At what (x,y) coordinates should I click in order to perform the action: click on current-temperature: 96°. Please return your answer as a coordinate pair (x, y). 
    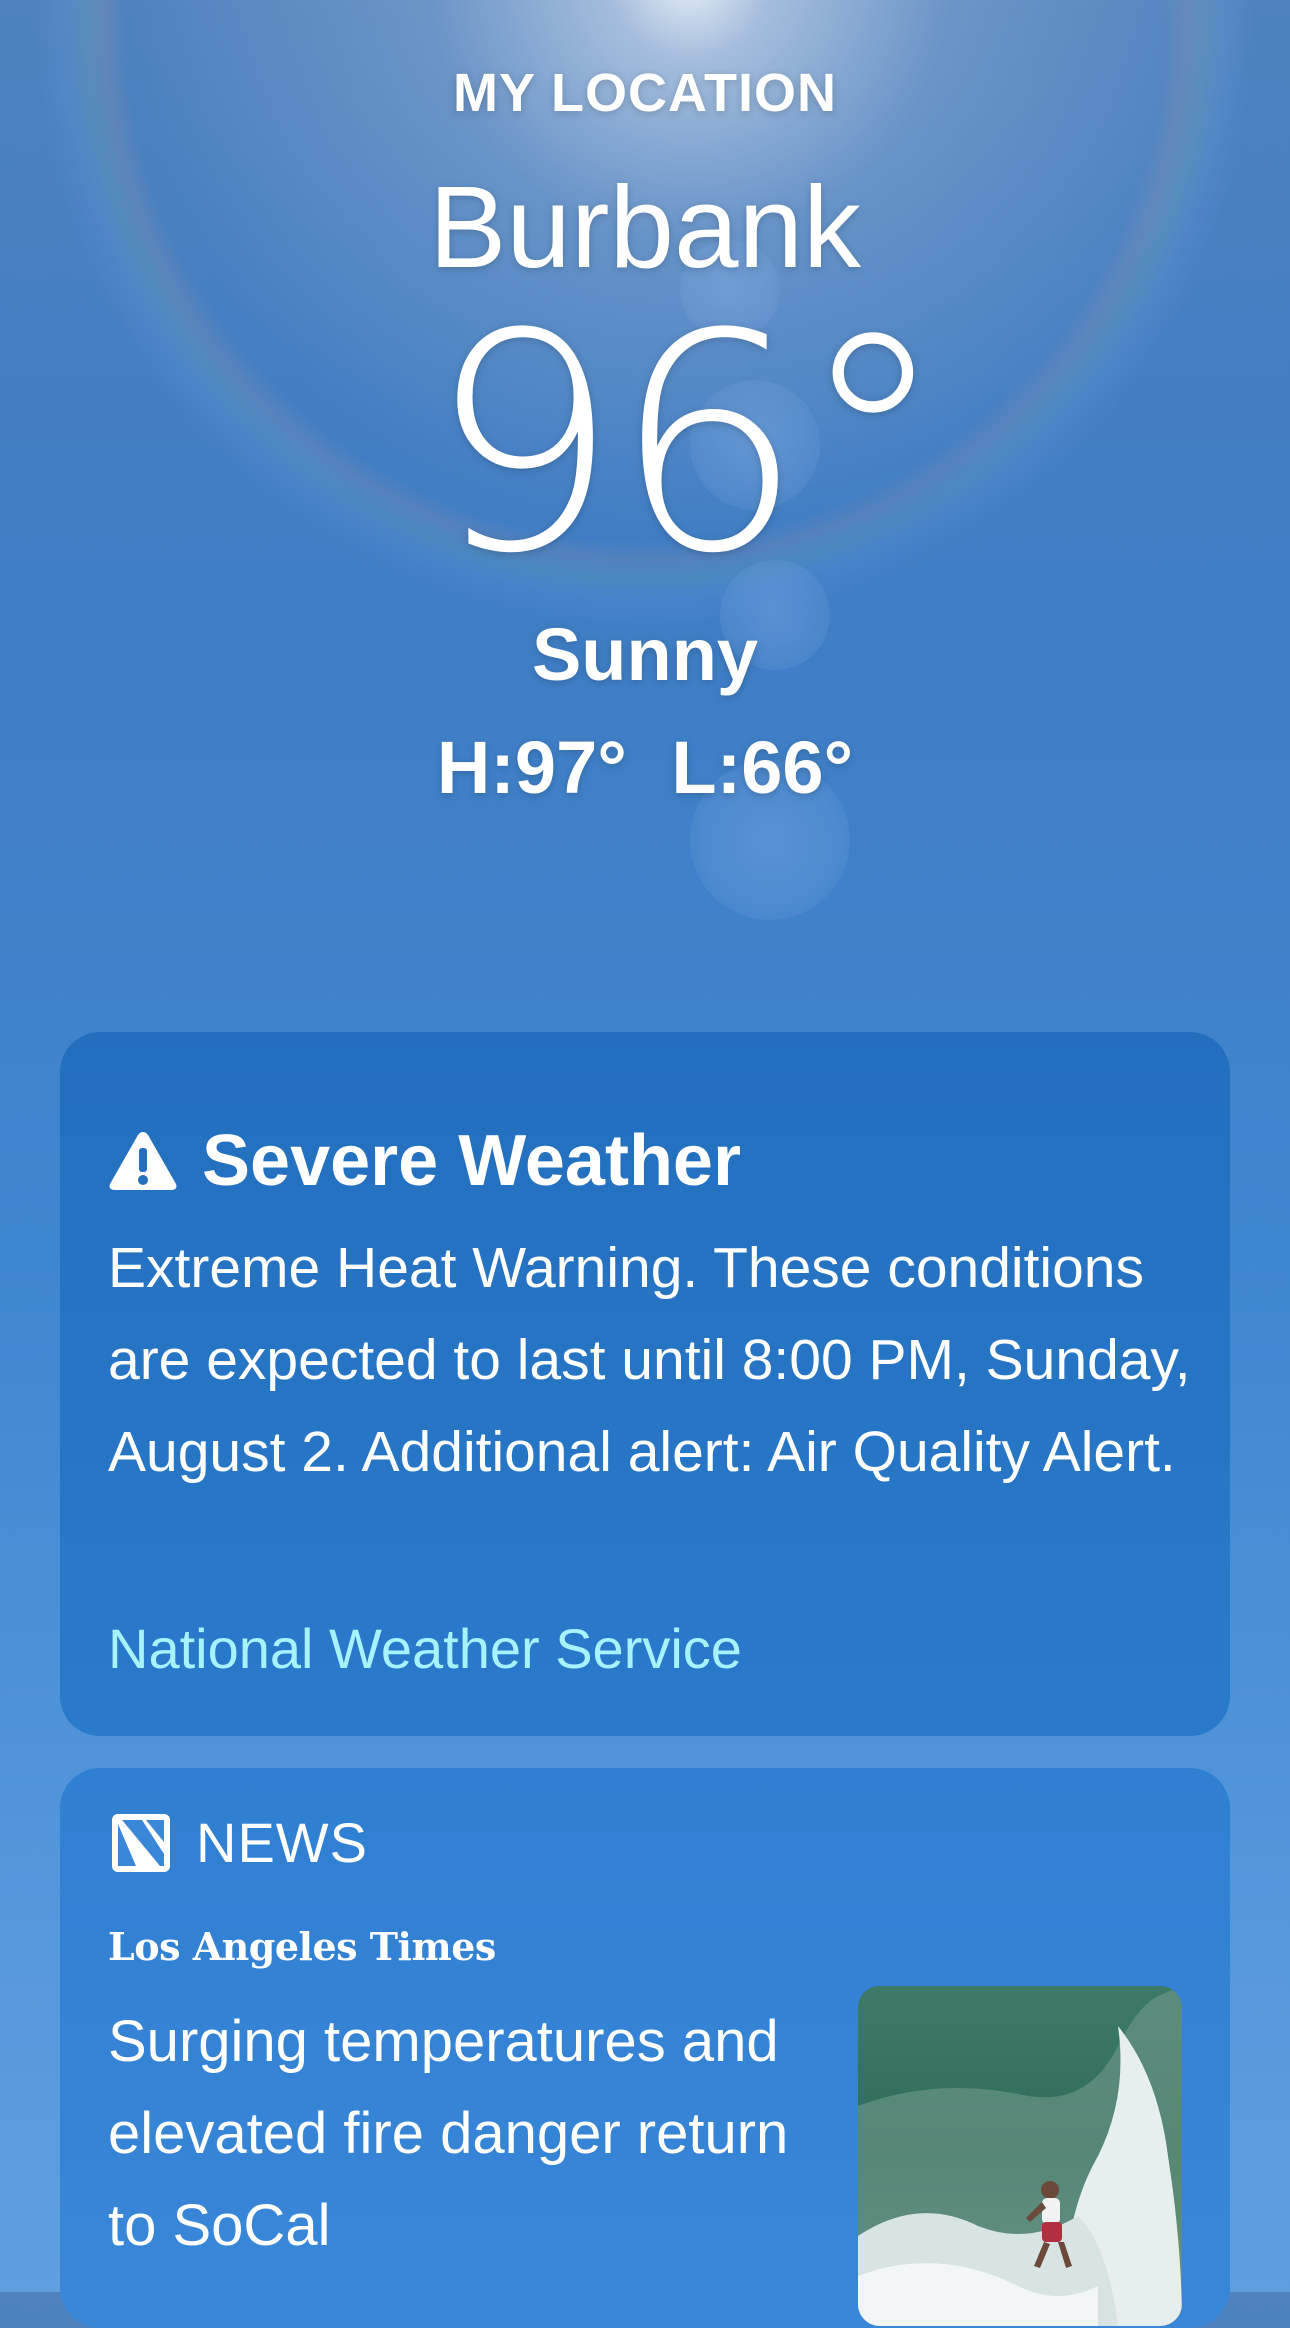
    Looking at the image, I should click on (688, 444).